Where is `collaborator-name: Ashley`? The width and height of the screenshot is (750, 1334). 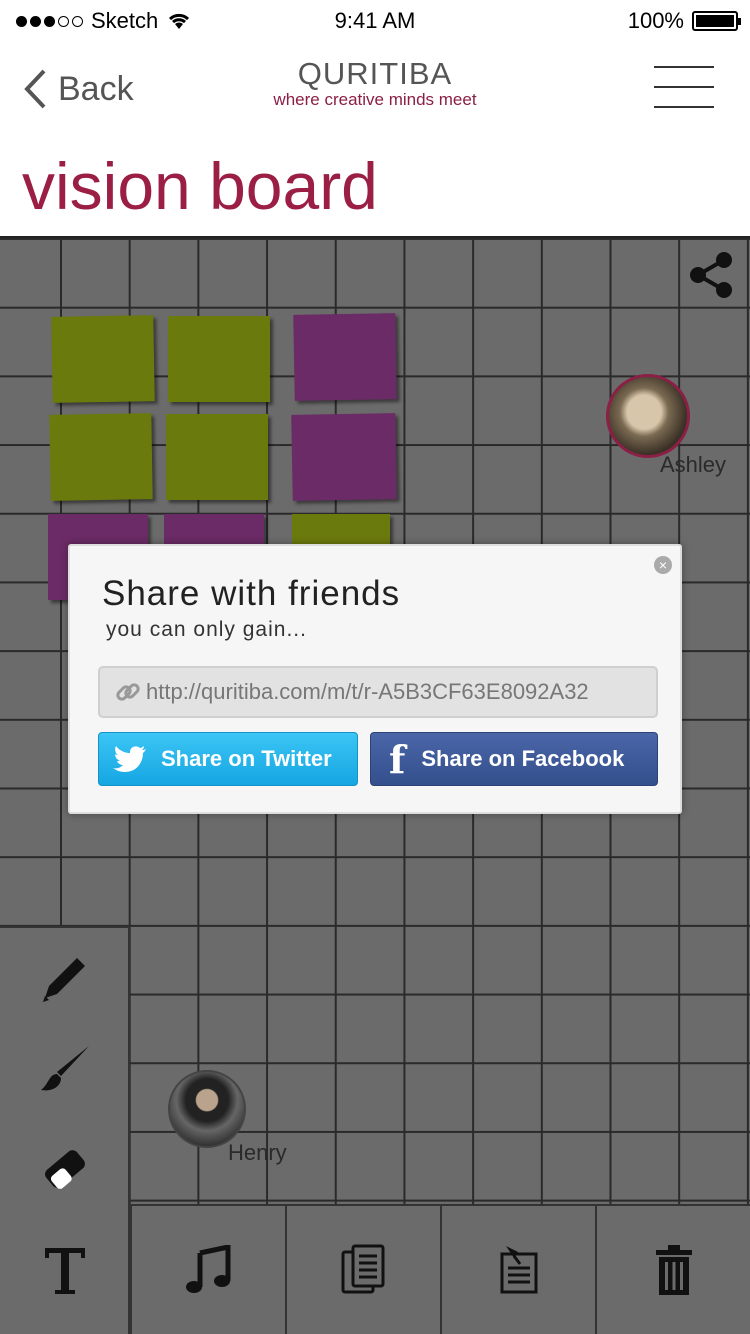 collaborator-name: Ashley is located at coordinates (693, 464).